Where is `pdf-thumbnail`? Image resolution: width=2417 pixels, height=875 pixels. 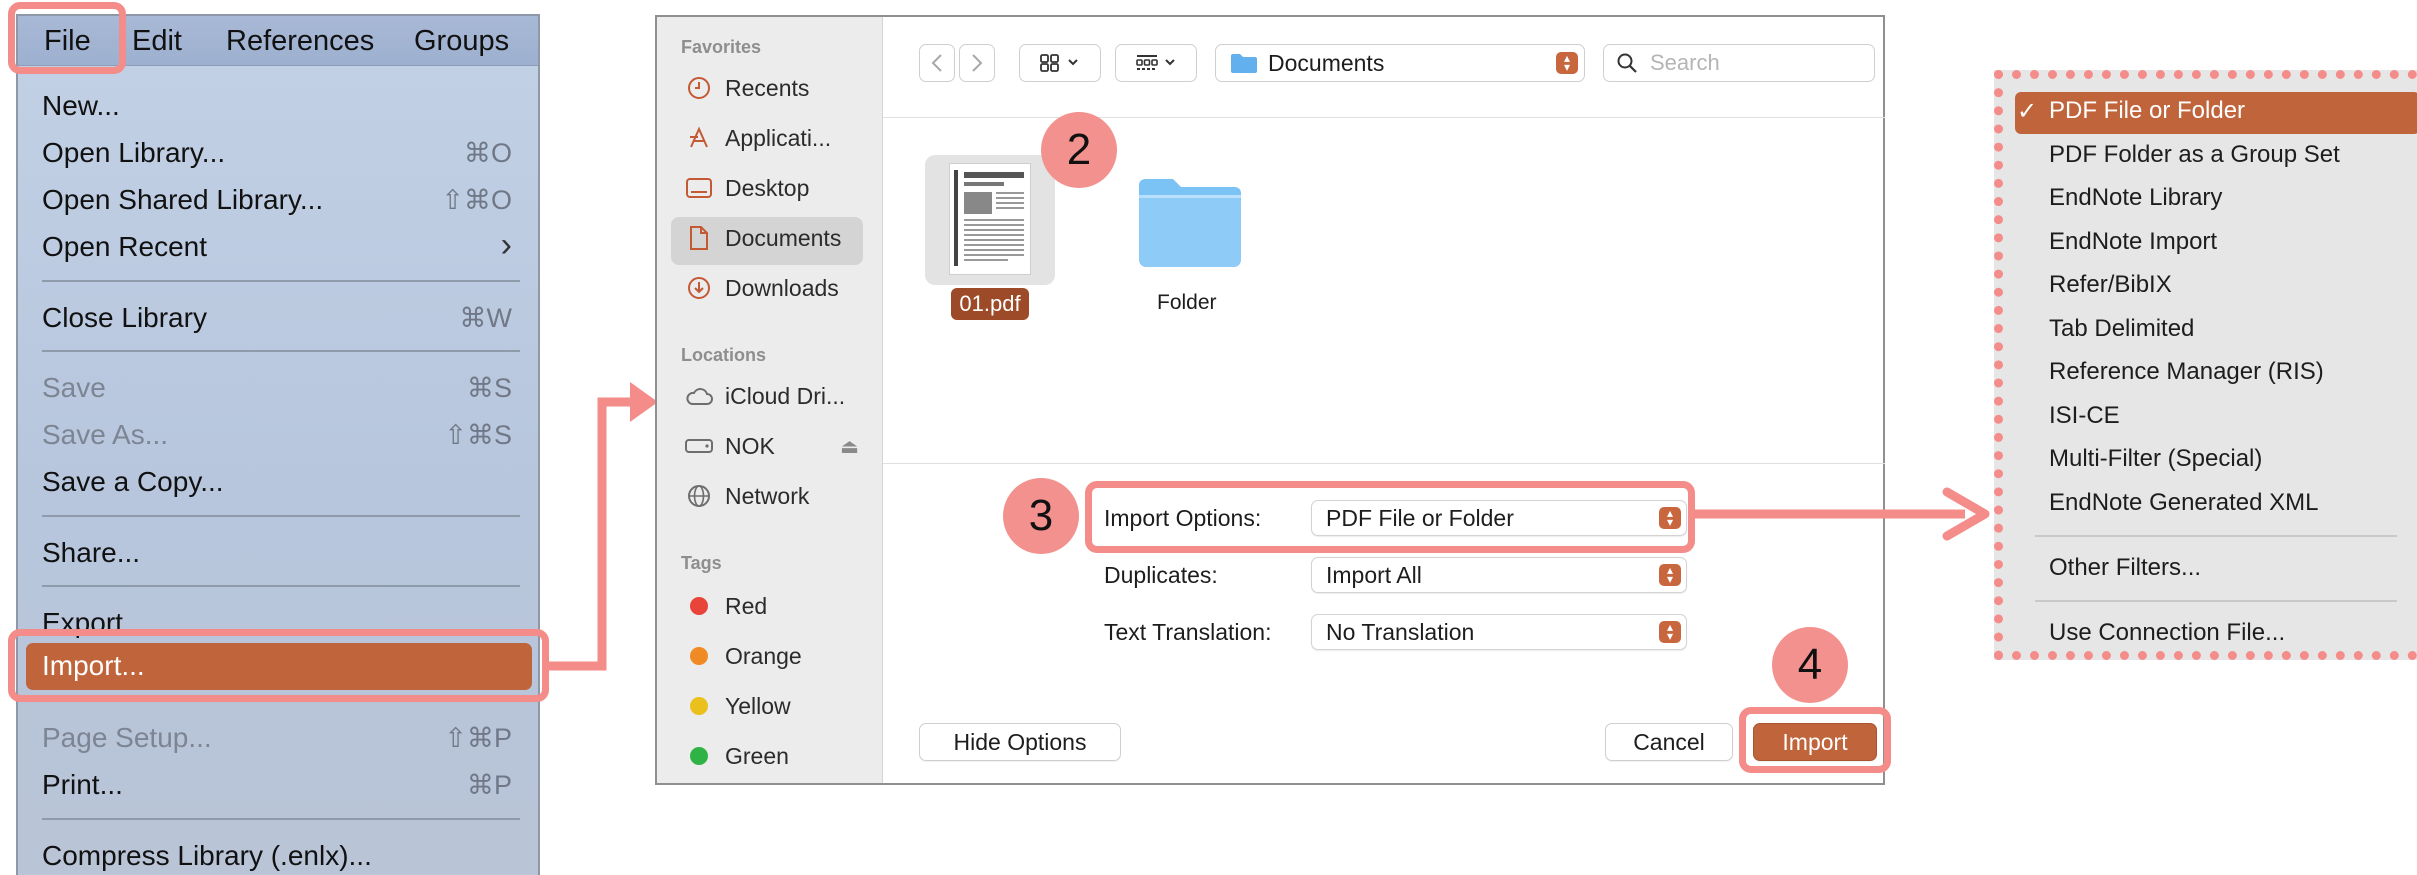
pdf-thumbnail is located at coordinates (990, 219).